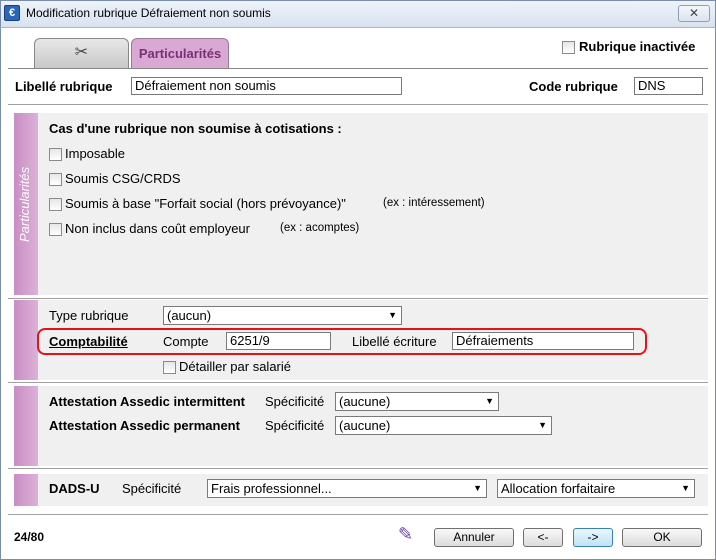  Describe the element at coordinates (123, 178) in the screenshot. I see `csg-crds-label: Soumis CSG/CRDS` at that location.